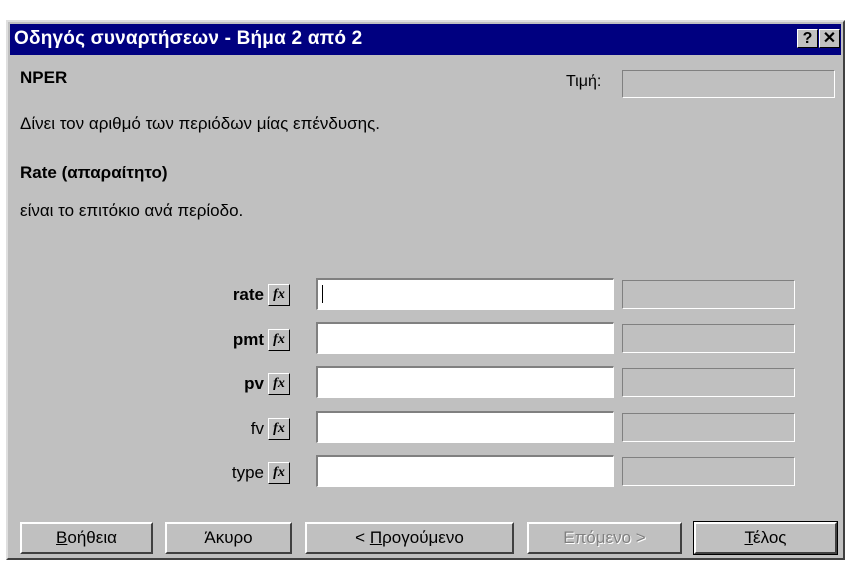  What do you see at coordinates (279, 384) in the screenshot?
I see `fx-button-pv: fx` at bounding box center [279, 384].